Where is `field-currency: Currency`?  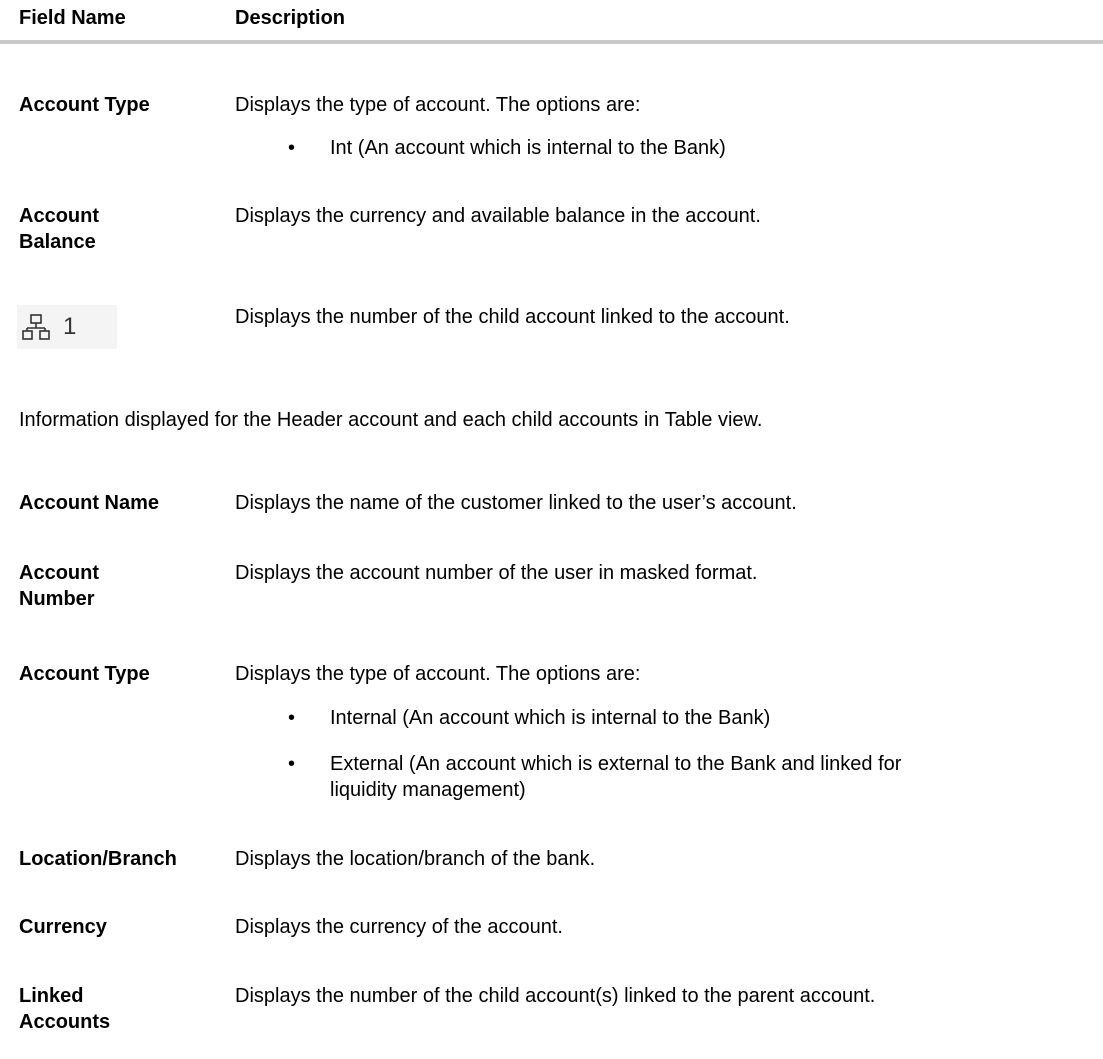 field-currency: Currency is located at coordinates (63, 927).